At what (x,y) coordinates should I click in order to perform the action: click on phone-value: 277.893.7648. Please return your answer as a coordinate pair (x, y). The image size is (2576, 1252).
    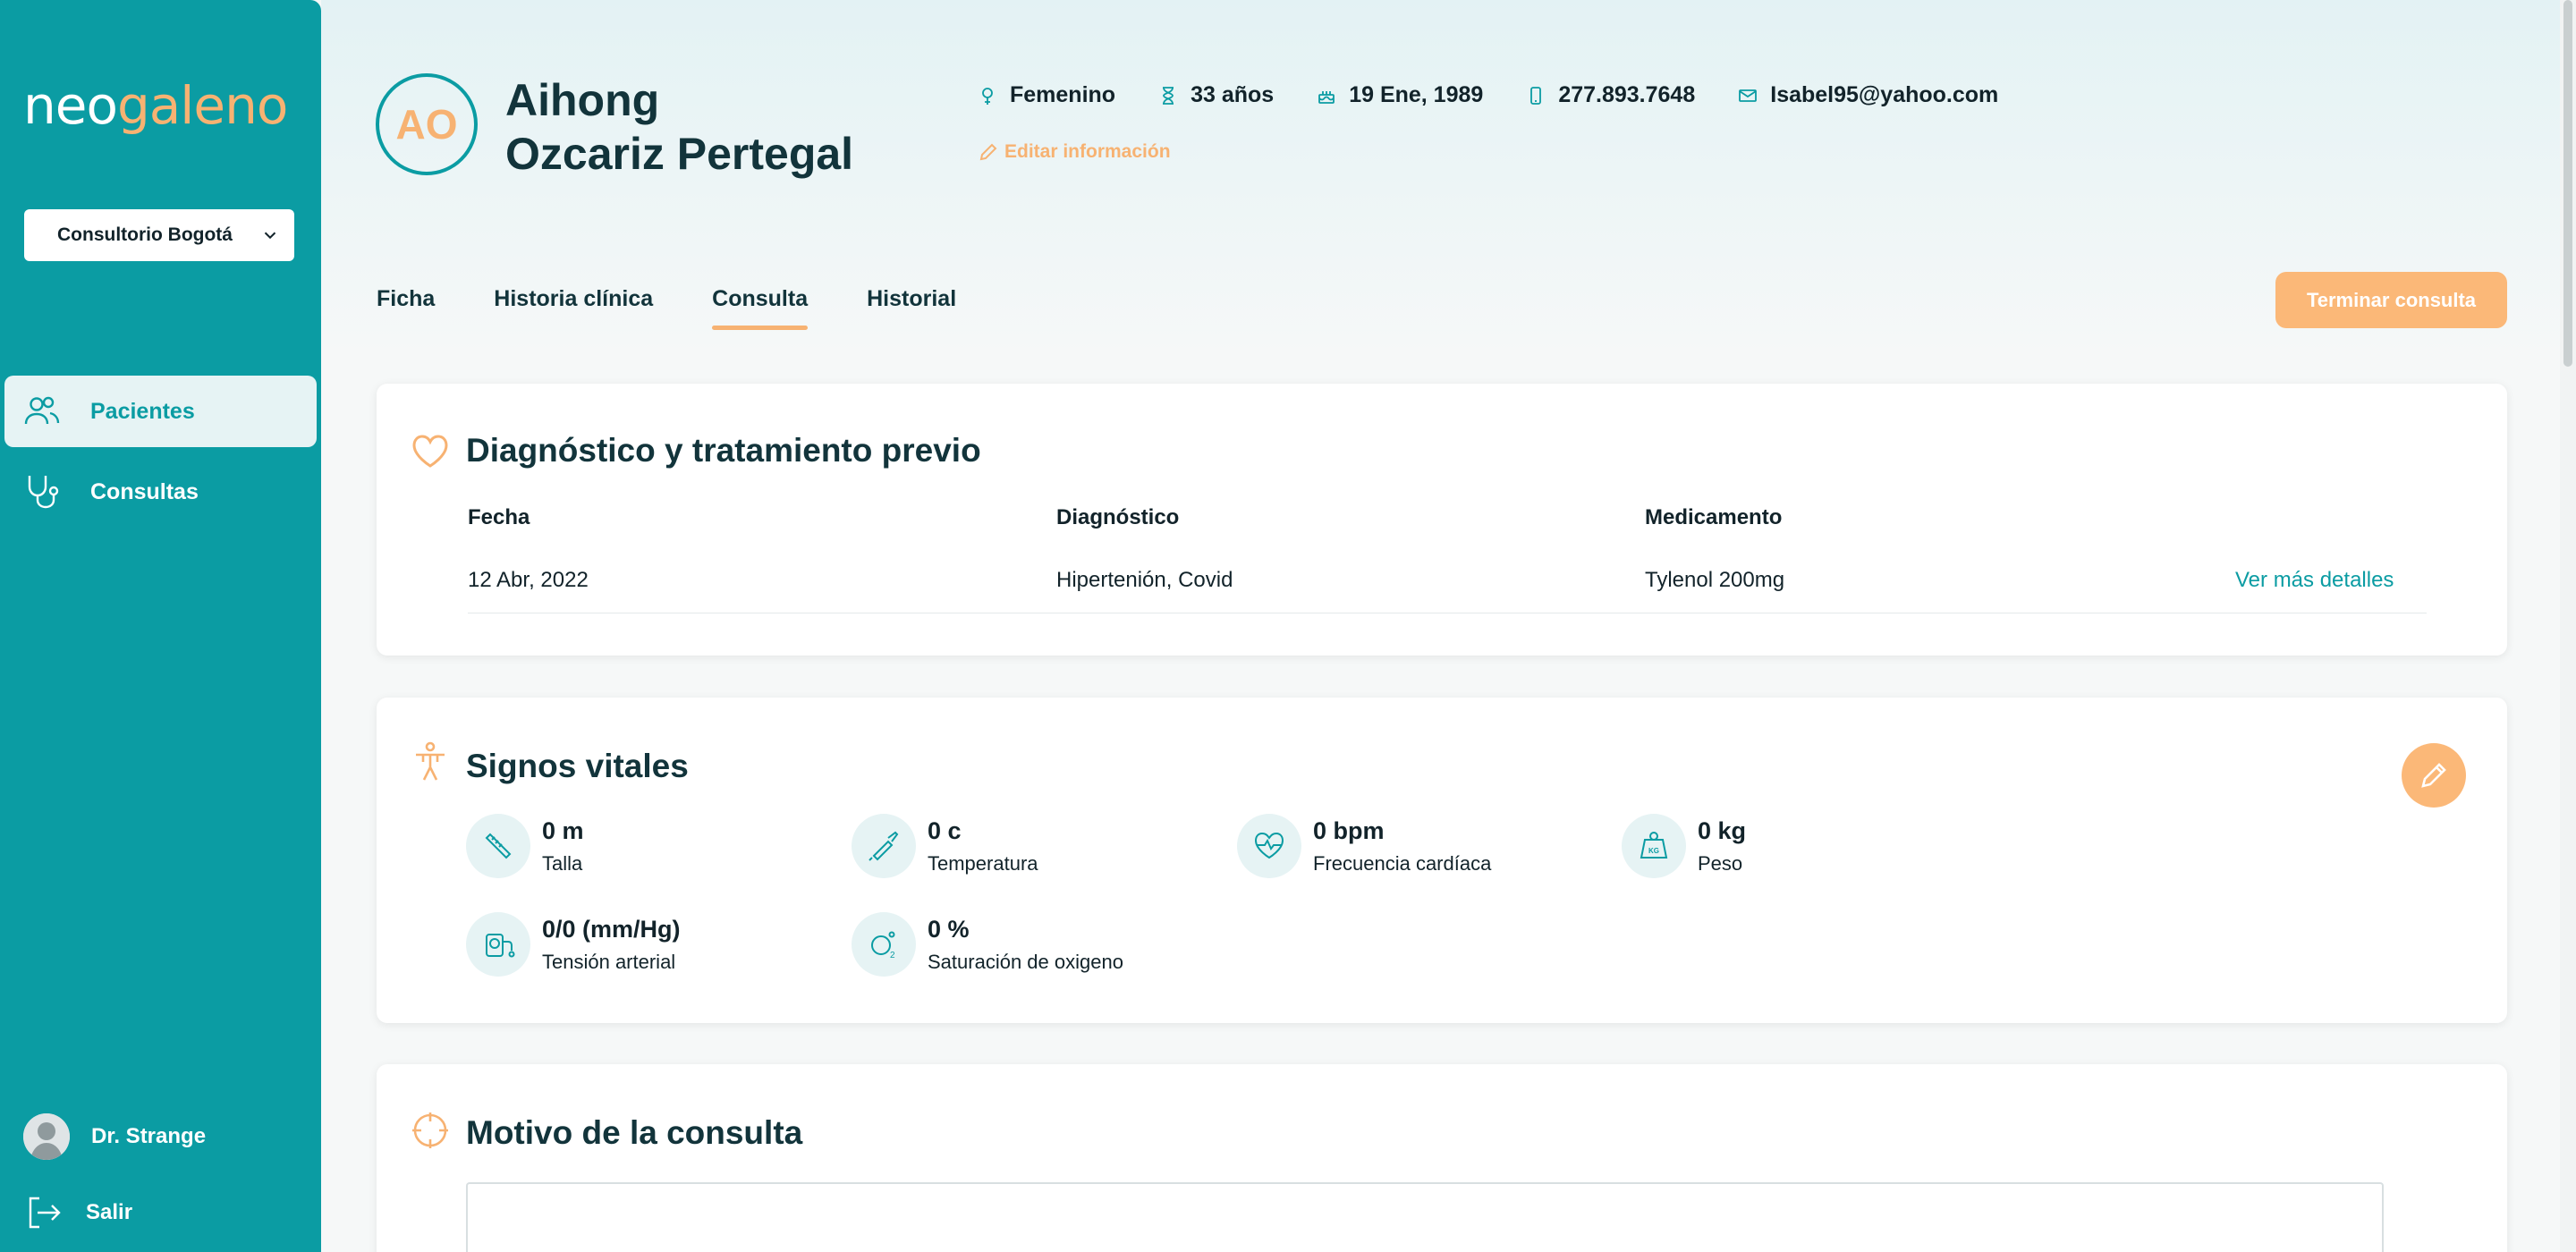
    Looking at the image, I should click on (1627, 95).